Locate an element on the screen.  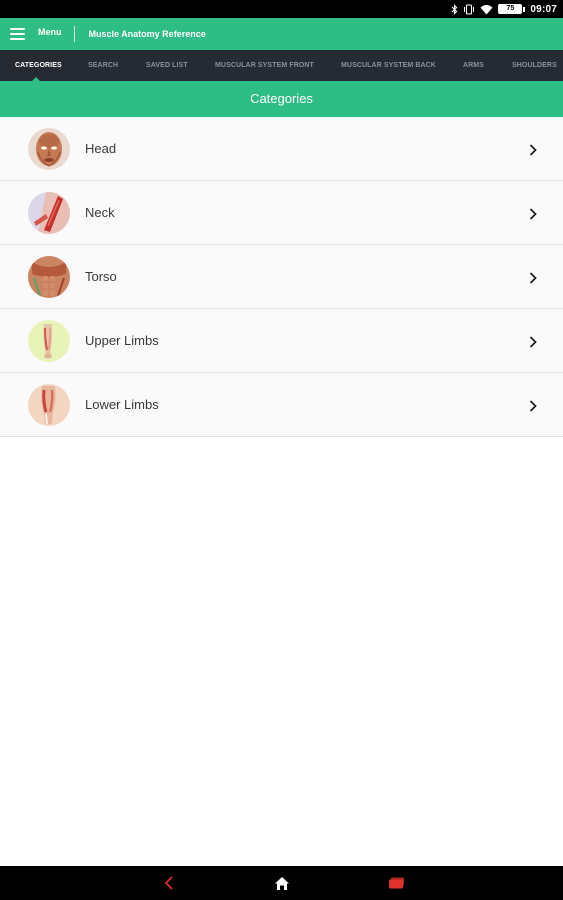
category-item-lower-limbs: Lower Limbs is located at coordinates (281, 405).